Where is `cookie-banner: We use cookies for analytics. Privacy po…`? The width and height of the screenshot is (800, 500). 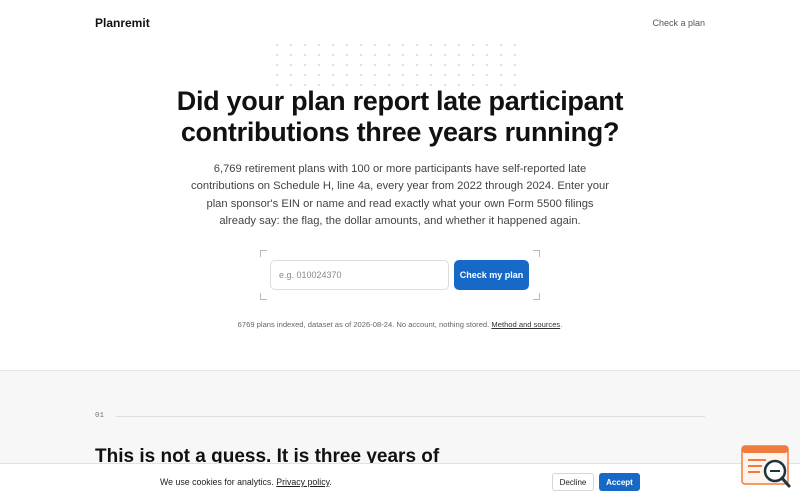 cookie-banner: We use cookies for analytics. Privacy po… is located at coordinates (400, 481).